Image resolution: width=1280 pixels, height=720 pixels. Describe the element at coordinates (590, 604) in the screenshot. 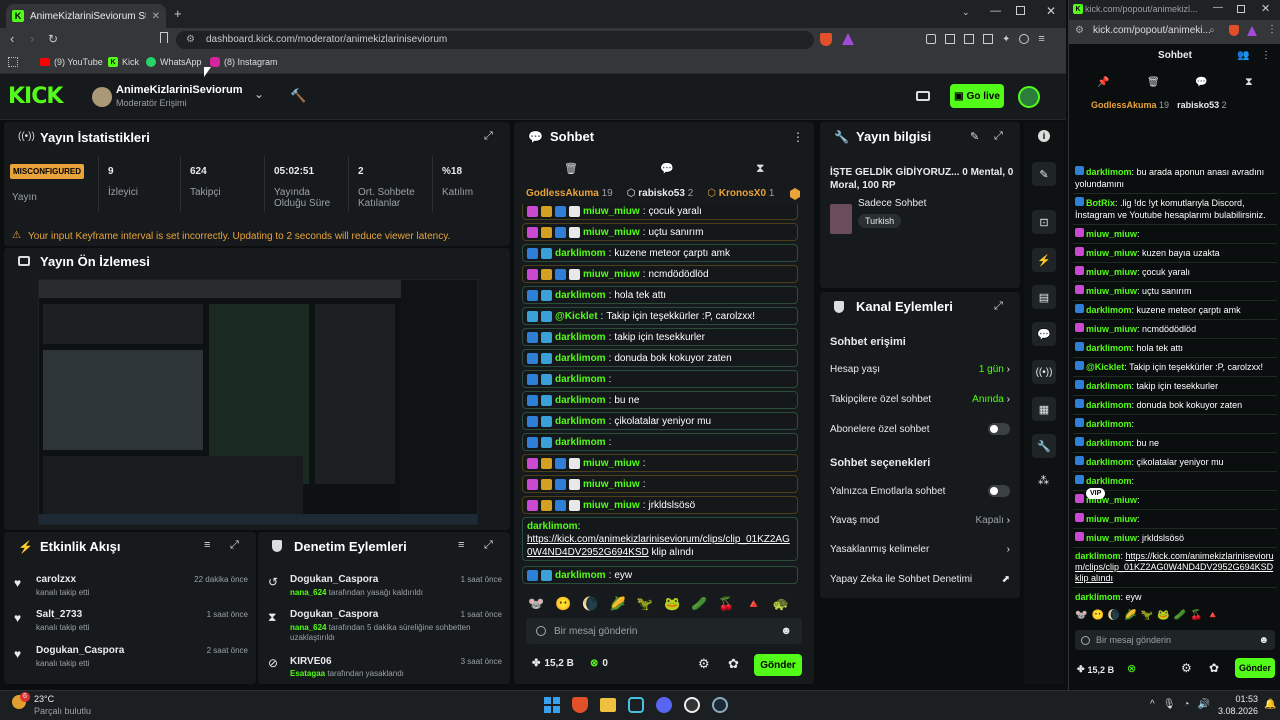

I see `emote-icon: 🌘` at that location.